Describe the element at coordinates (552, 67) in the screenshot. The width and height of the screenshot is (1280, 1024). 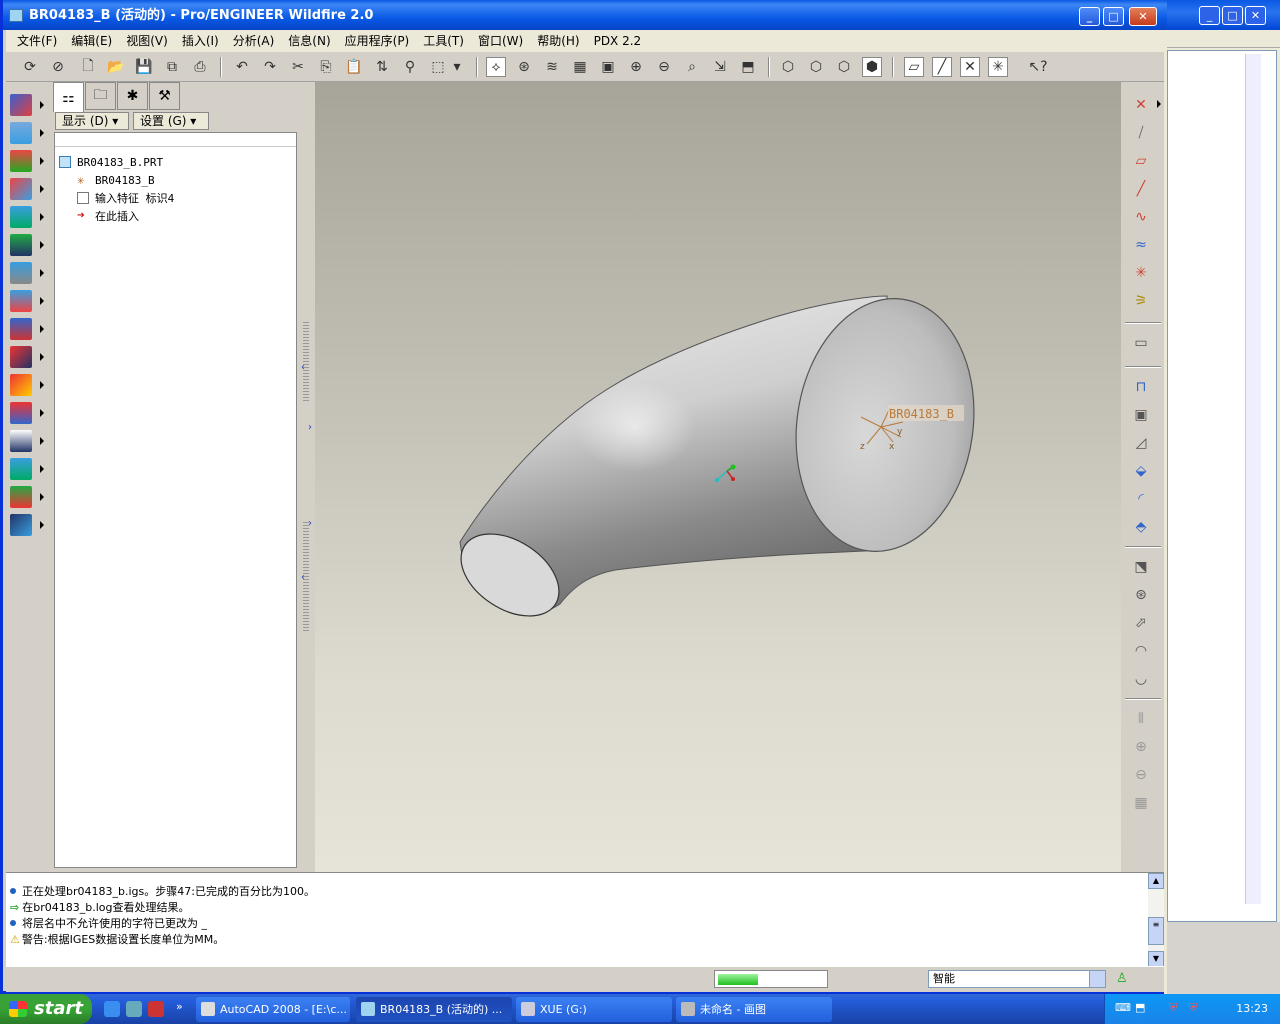
I see `layers-icon: ≋` at that location.